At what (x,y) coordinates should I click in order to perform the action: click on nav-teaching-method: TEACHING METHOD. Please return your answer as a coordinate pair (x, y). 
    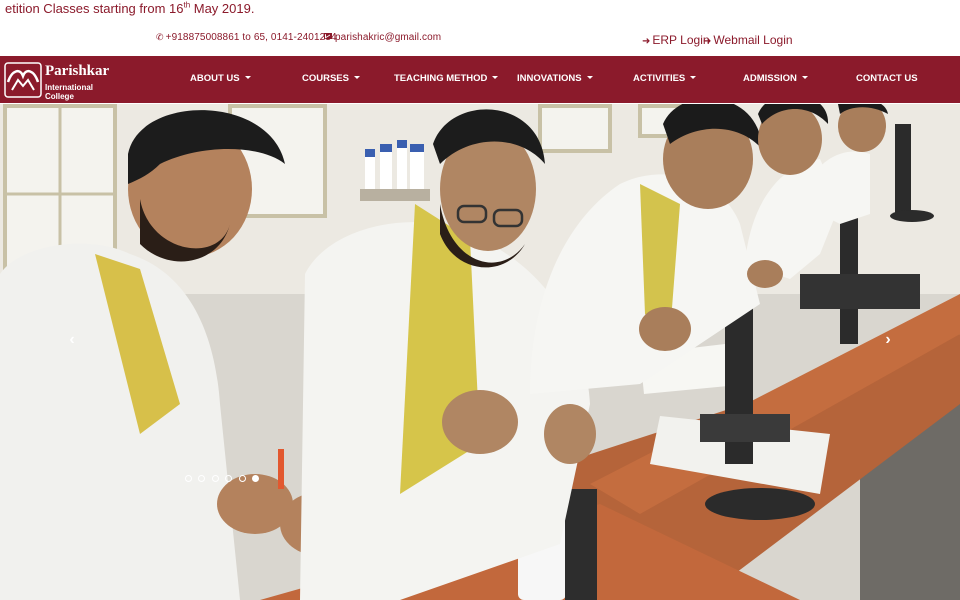
    Looking at the image, I should click on (446, 78).